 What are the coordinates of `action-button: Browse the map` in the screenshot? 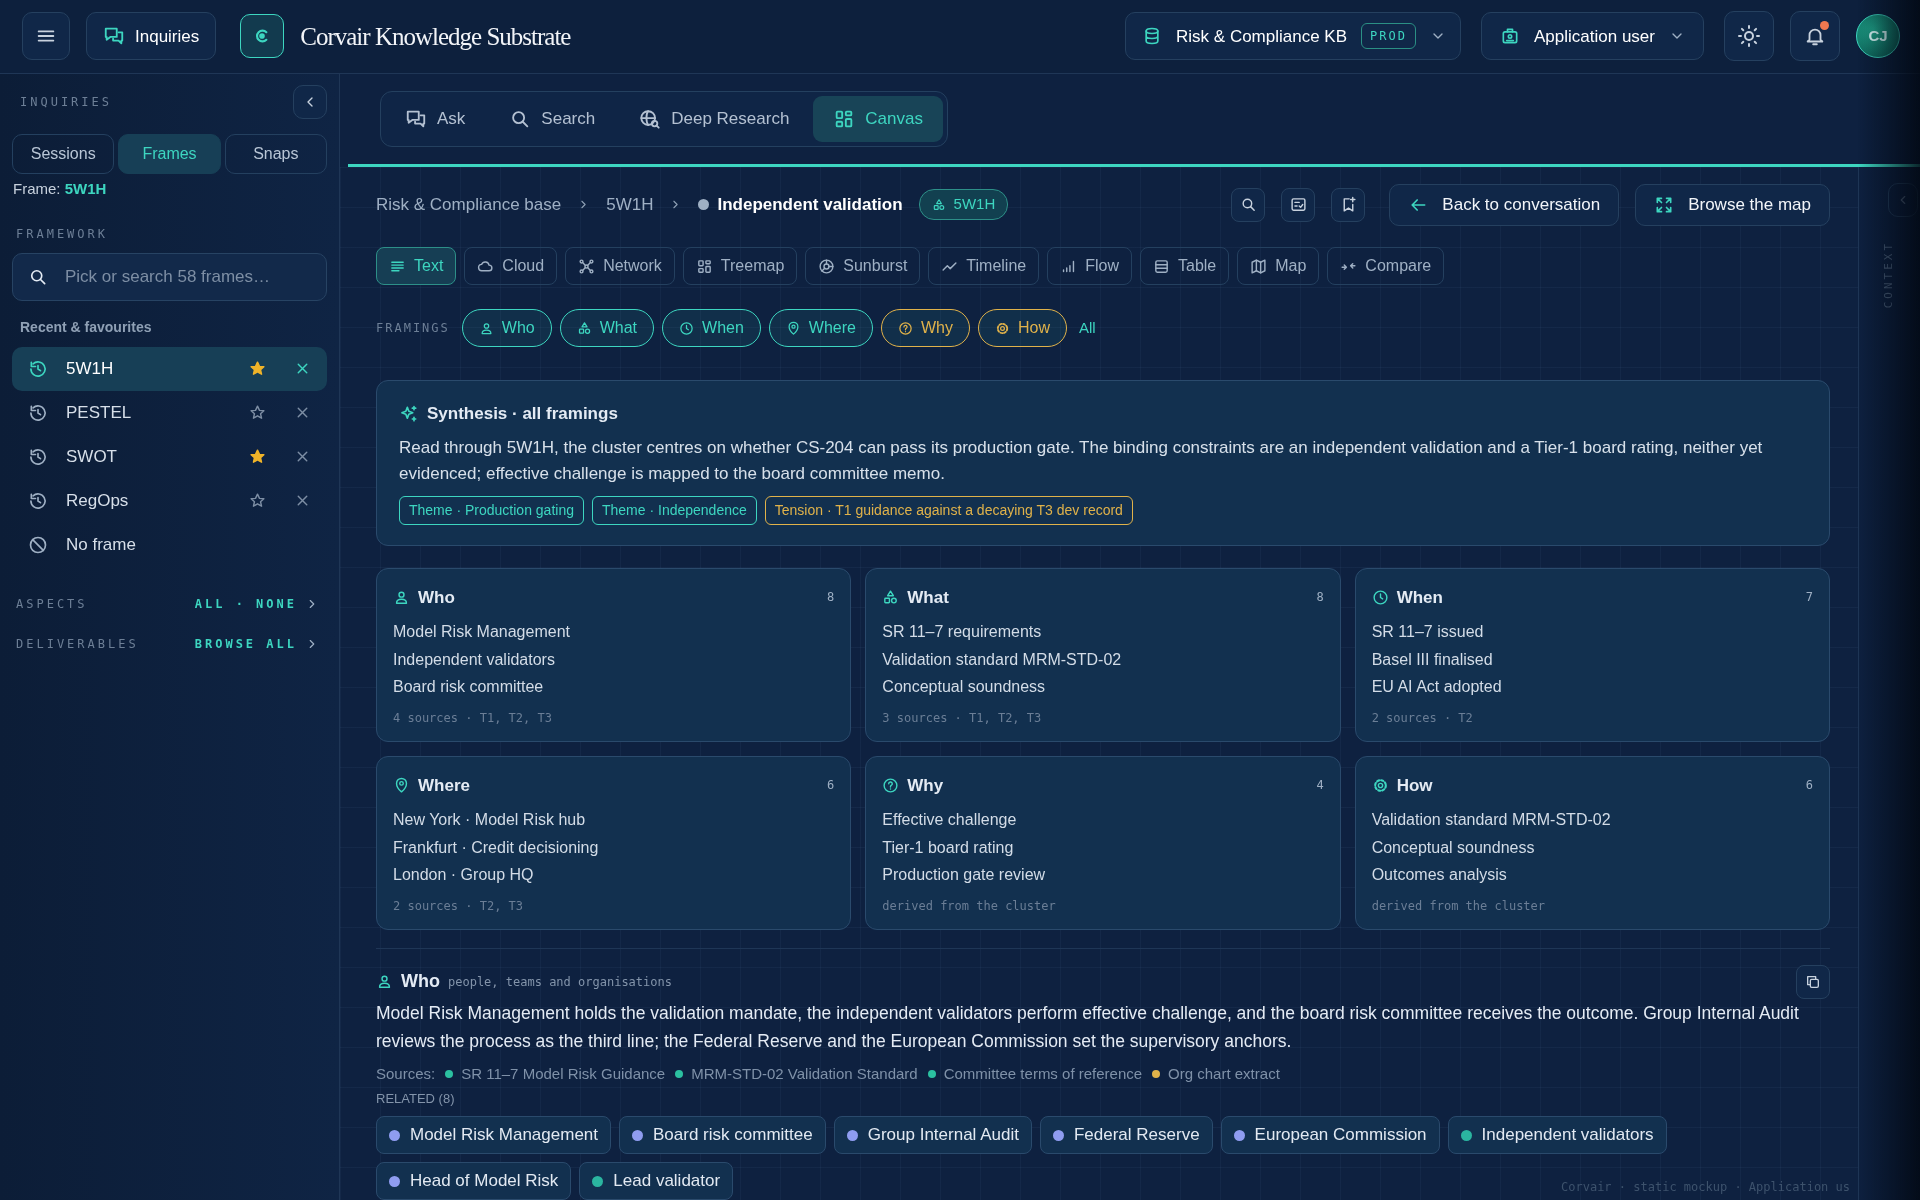 It's located at (1732, 204).